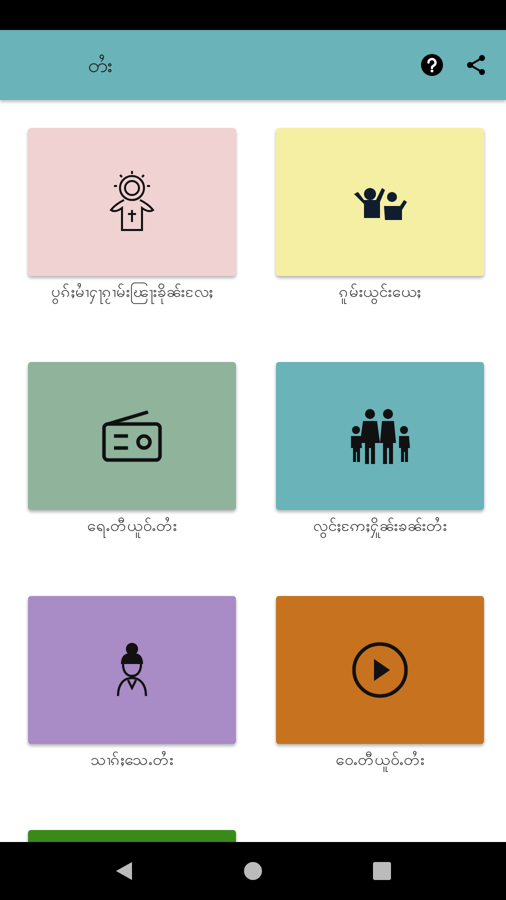 The width and height of the screenshot is (506, 900). I want to click on play-circle-icon, so click(380, 670).